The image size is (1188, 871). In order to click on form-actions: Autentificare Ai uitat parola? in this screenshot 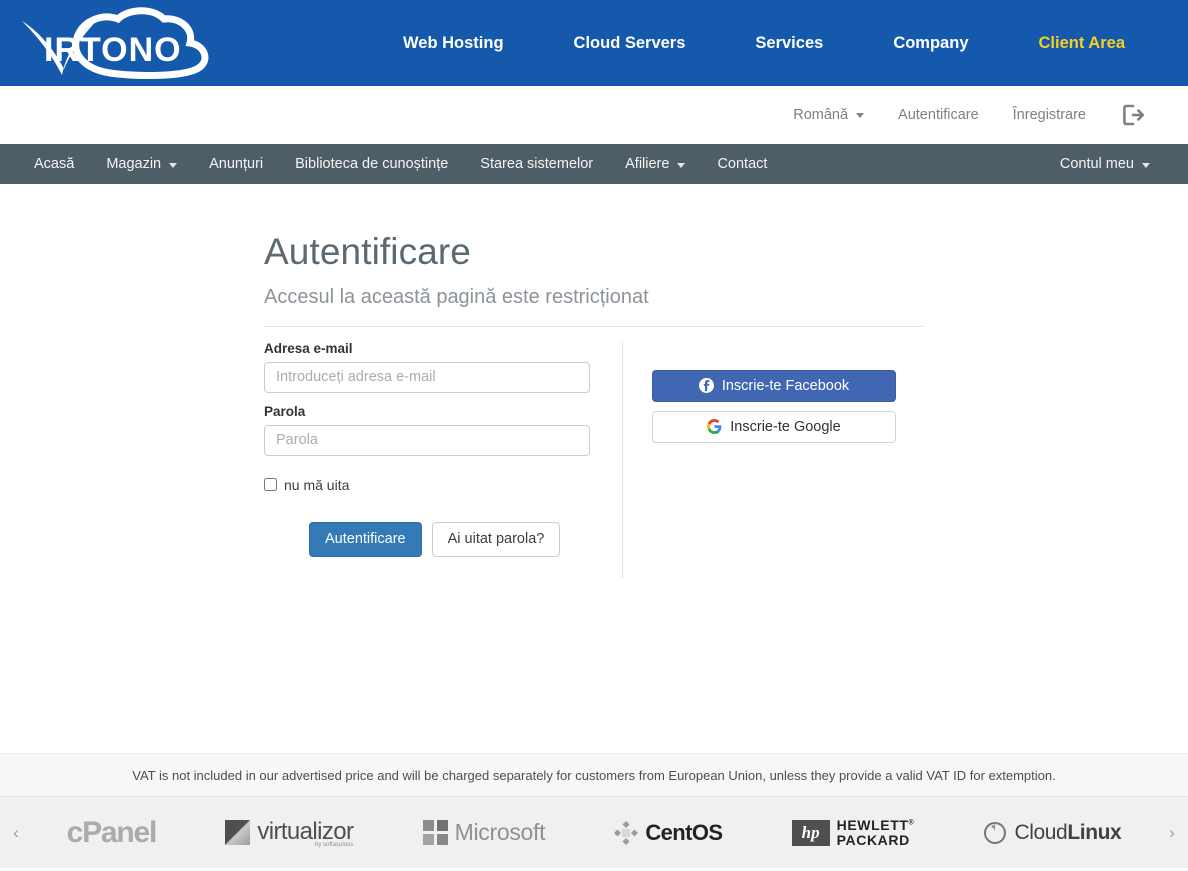, I will do `click(428, 539)`.